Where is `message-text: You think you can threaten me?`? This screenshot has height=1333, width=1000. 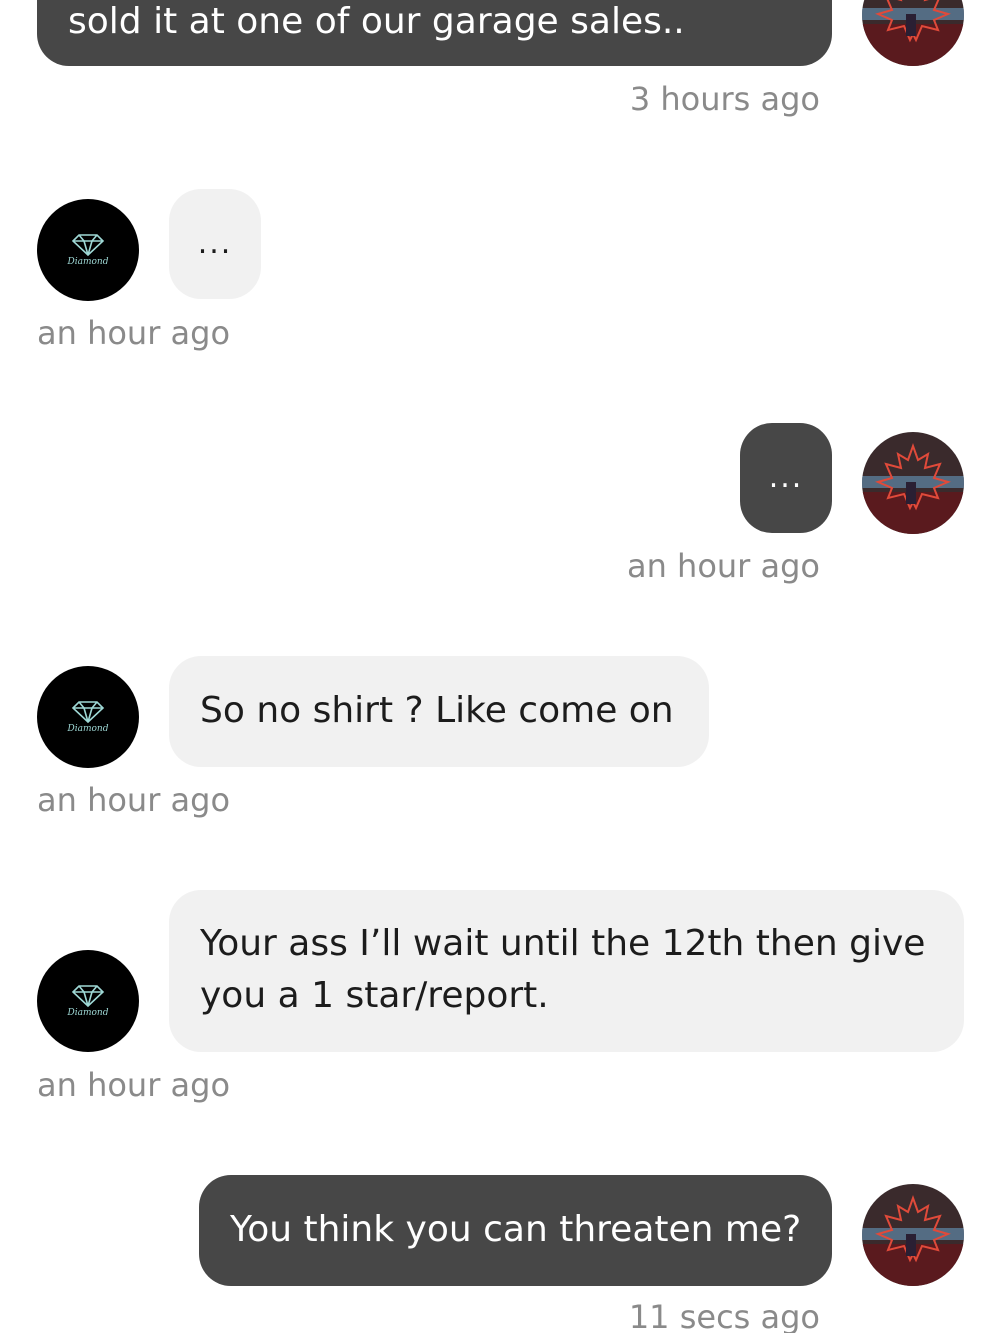
message-text: You think you can threaten me? is located at coordinates (516, 1229).